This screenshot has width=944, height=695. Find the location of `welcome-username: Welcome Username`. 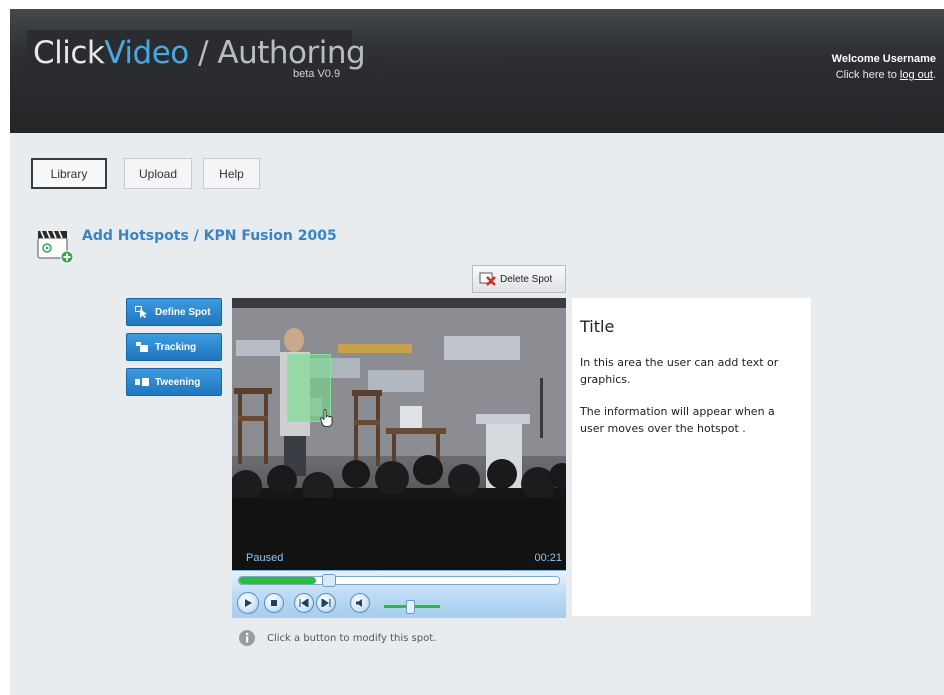

welcome-username: Welcome Username is located at coordinates (883, 59).